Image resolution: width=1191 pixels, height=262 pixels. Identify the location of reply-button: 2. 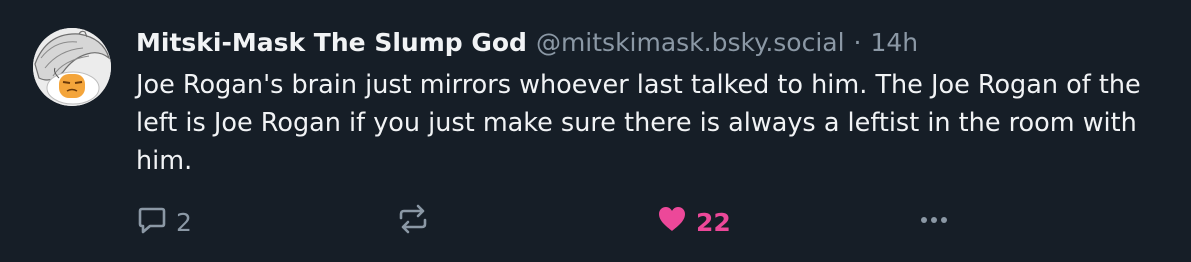
(164, 222).